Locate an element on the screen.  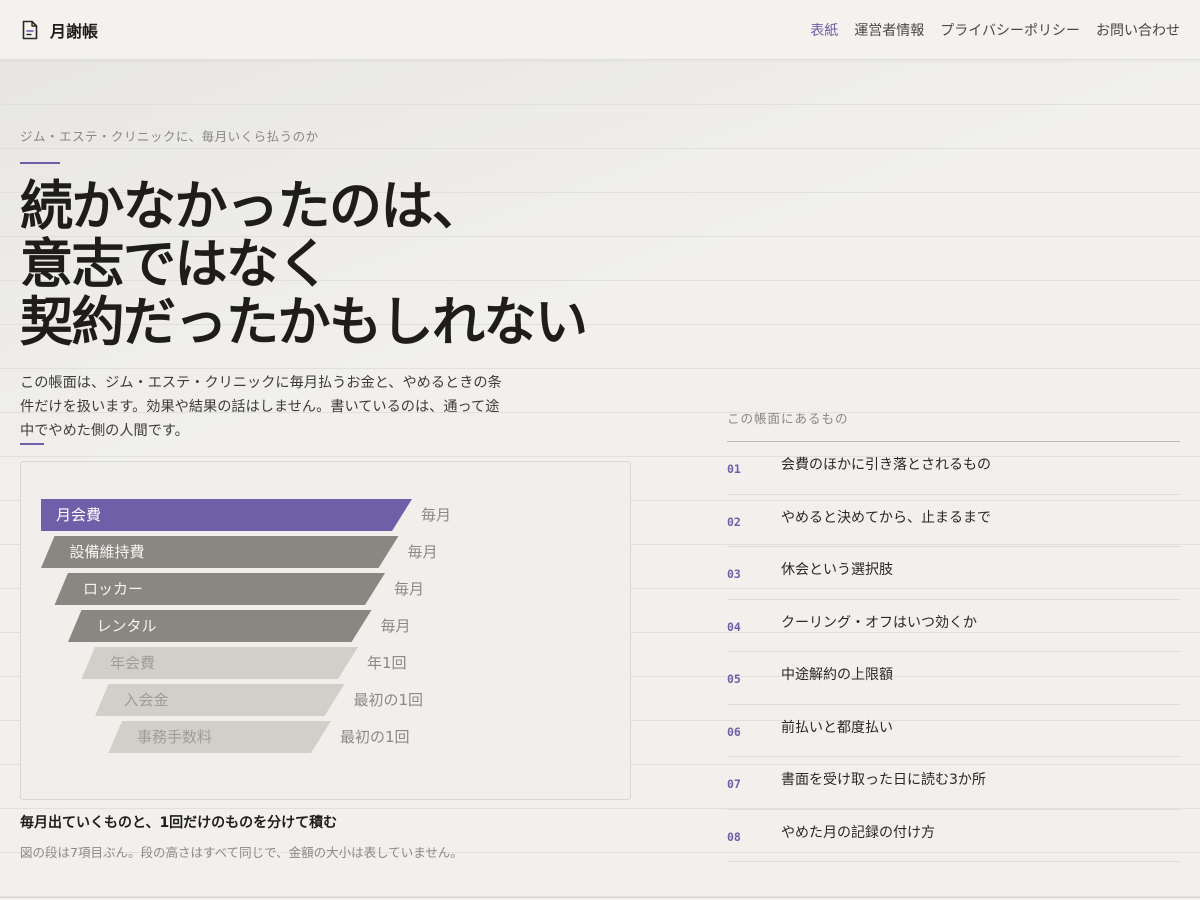
title-line: 契約だったかもしれない is located at coordinates (304, 322).